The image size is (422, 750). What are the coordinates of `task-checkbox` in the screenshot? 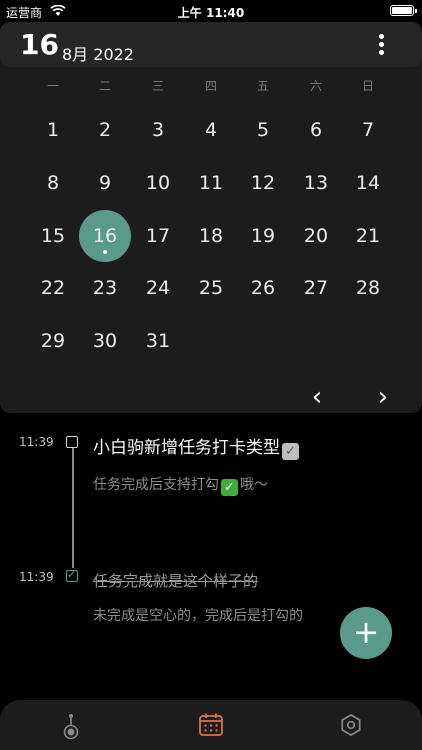 It's located at (72, 442).